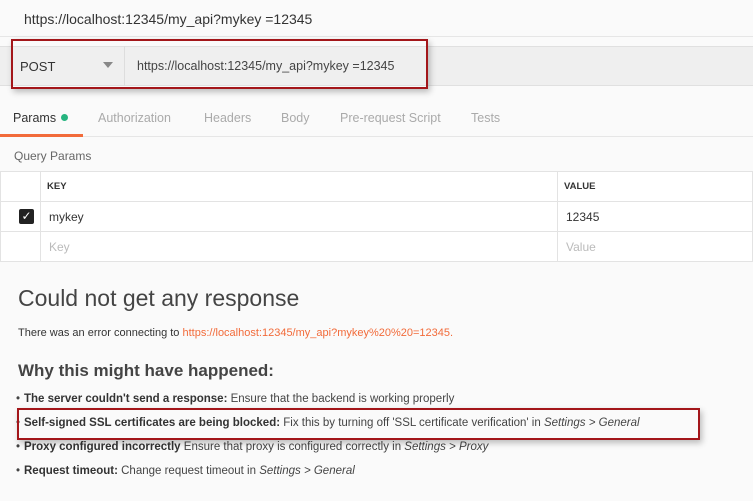 The width and height of the screenshot is (753, 501). Describe the element at coordinates (299, 186) in the screenshot. I see `key-header: KEY` at that location.